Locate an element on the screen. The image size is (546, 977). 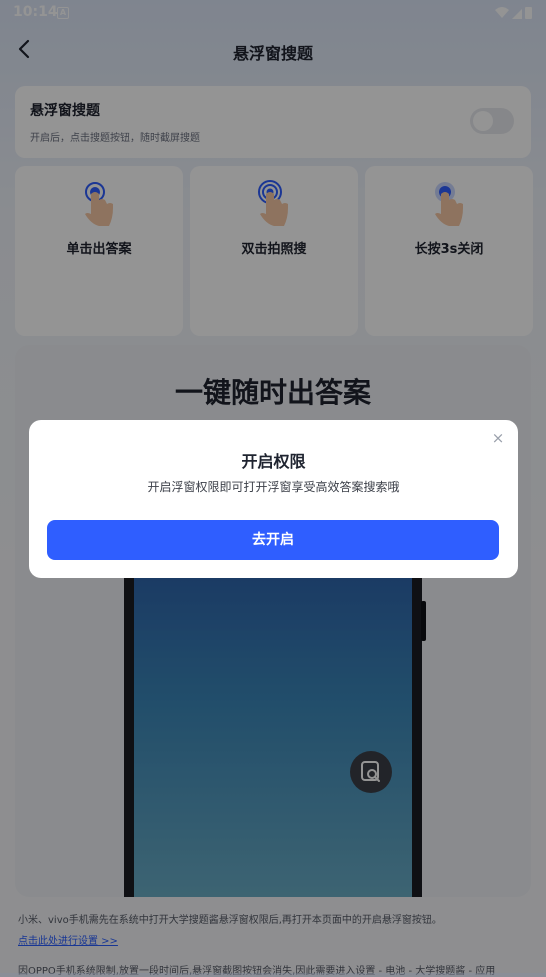
dialog-description: 开启浮窗权限即可打开浮窗享受高效答案搜索哦 is located at coordinates (273, 487).